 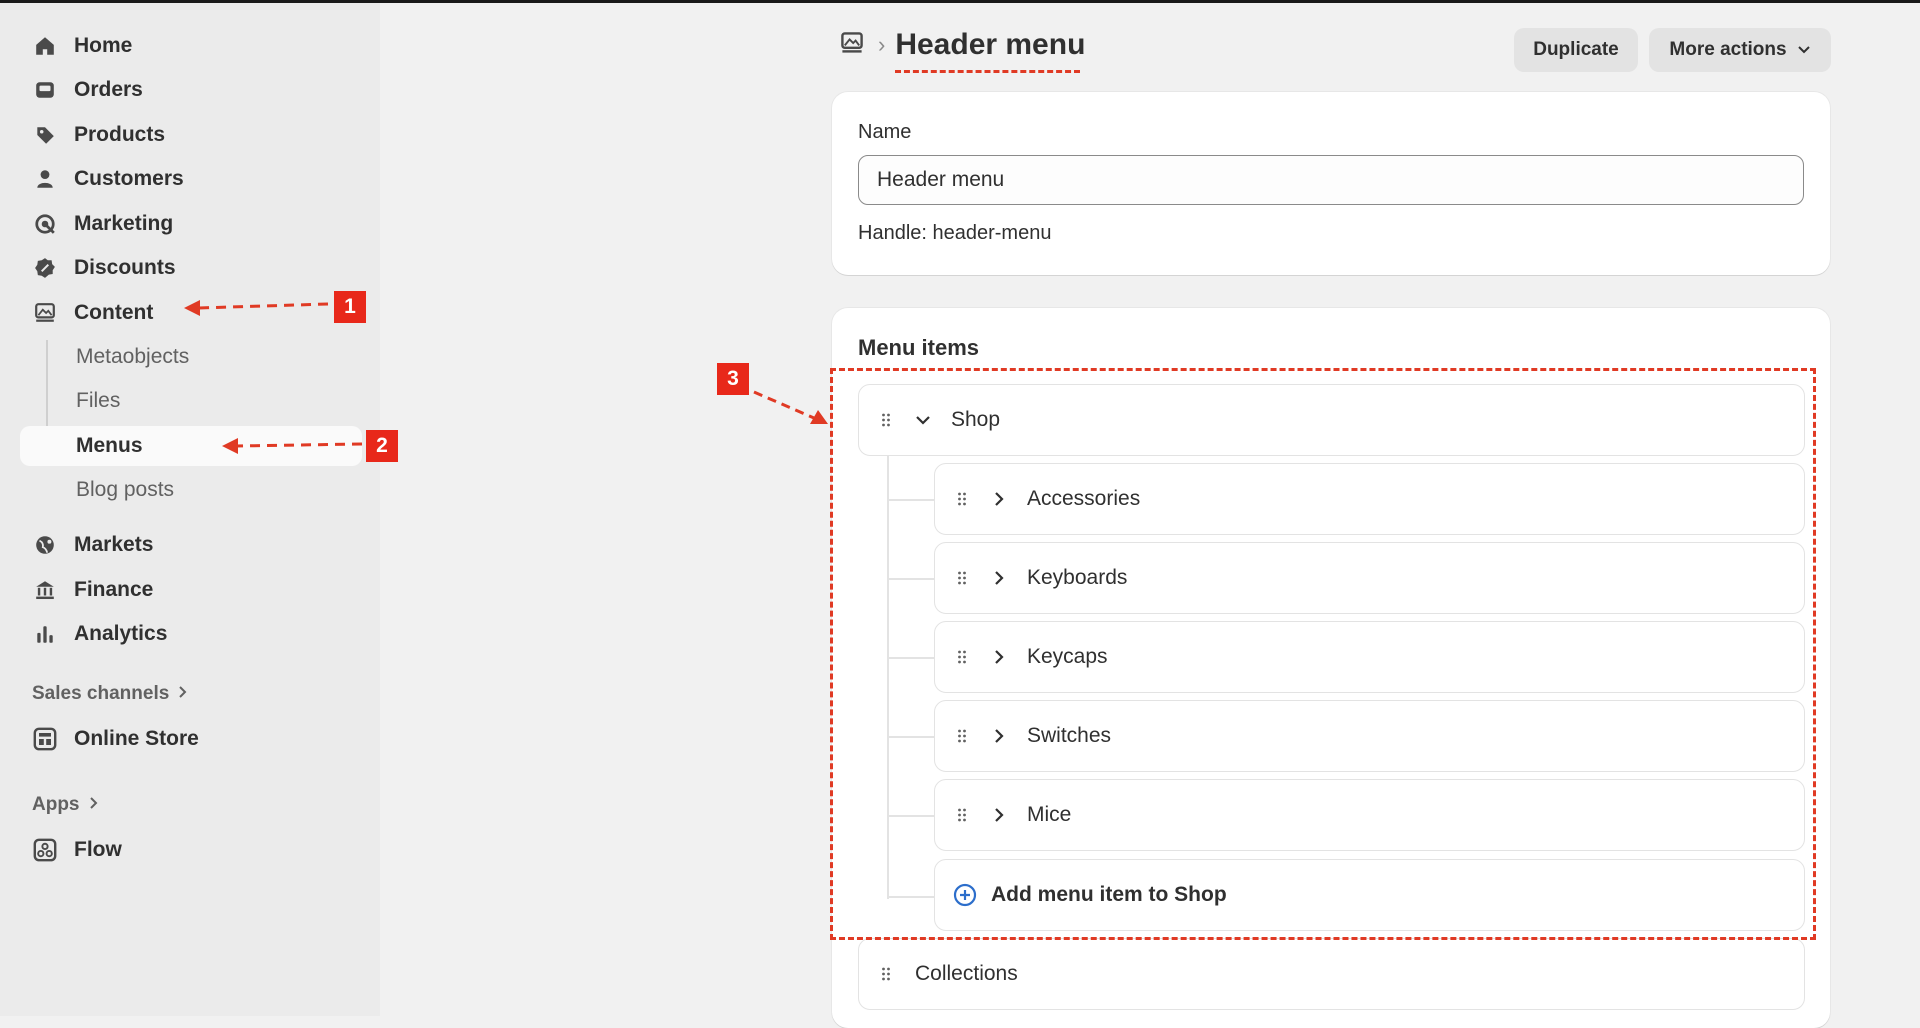 What do you see at coordinates (45, 224) in the screenshot?
I see `target-icon` at bounding box center [45, 224].